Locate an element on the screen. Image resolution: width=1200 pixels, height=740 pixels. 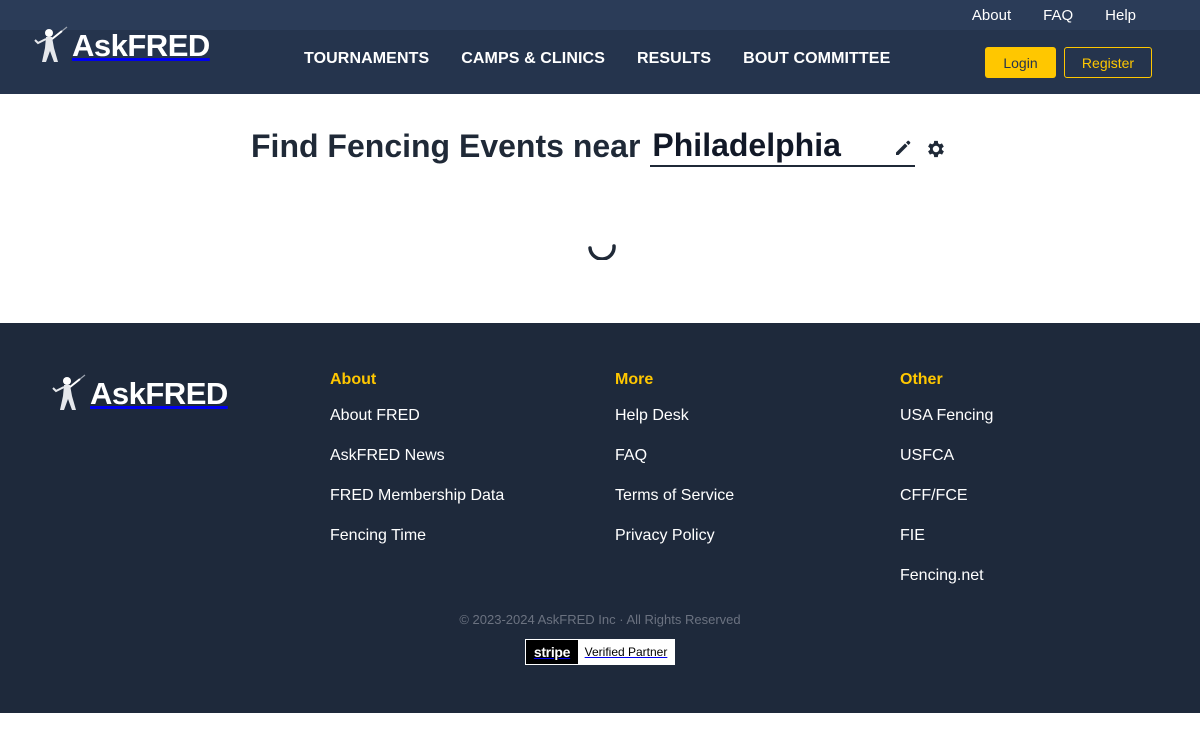
footer-link-terms: Terms of Service is located at coordinates (674, 496).